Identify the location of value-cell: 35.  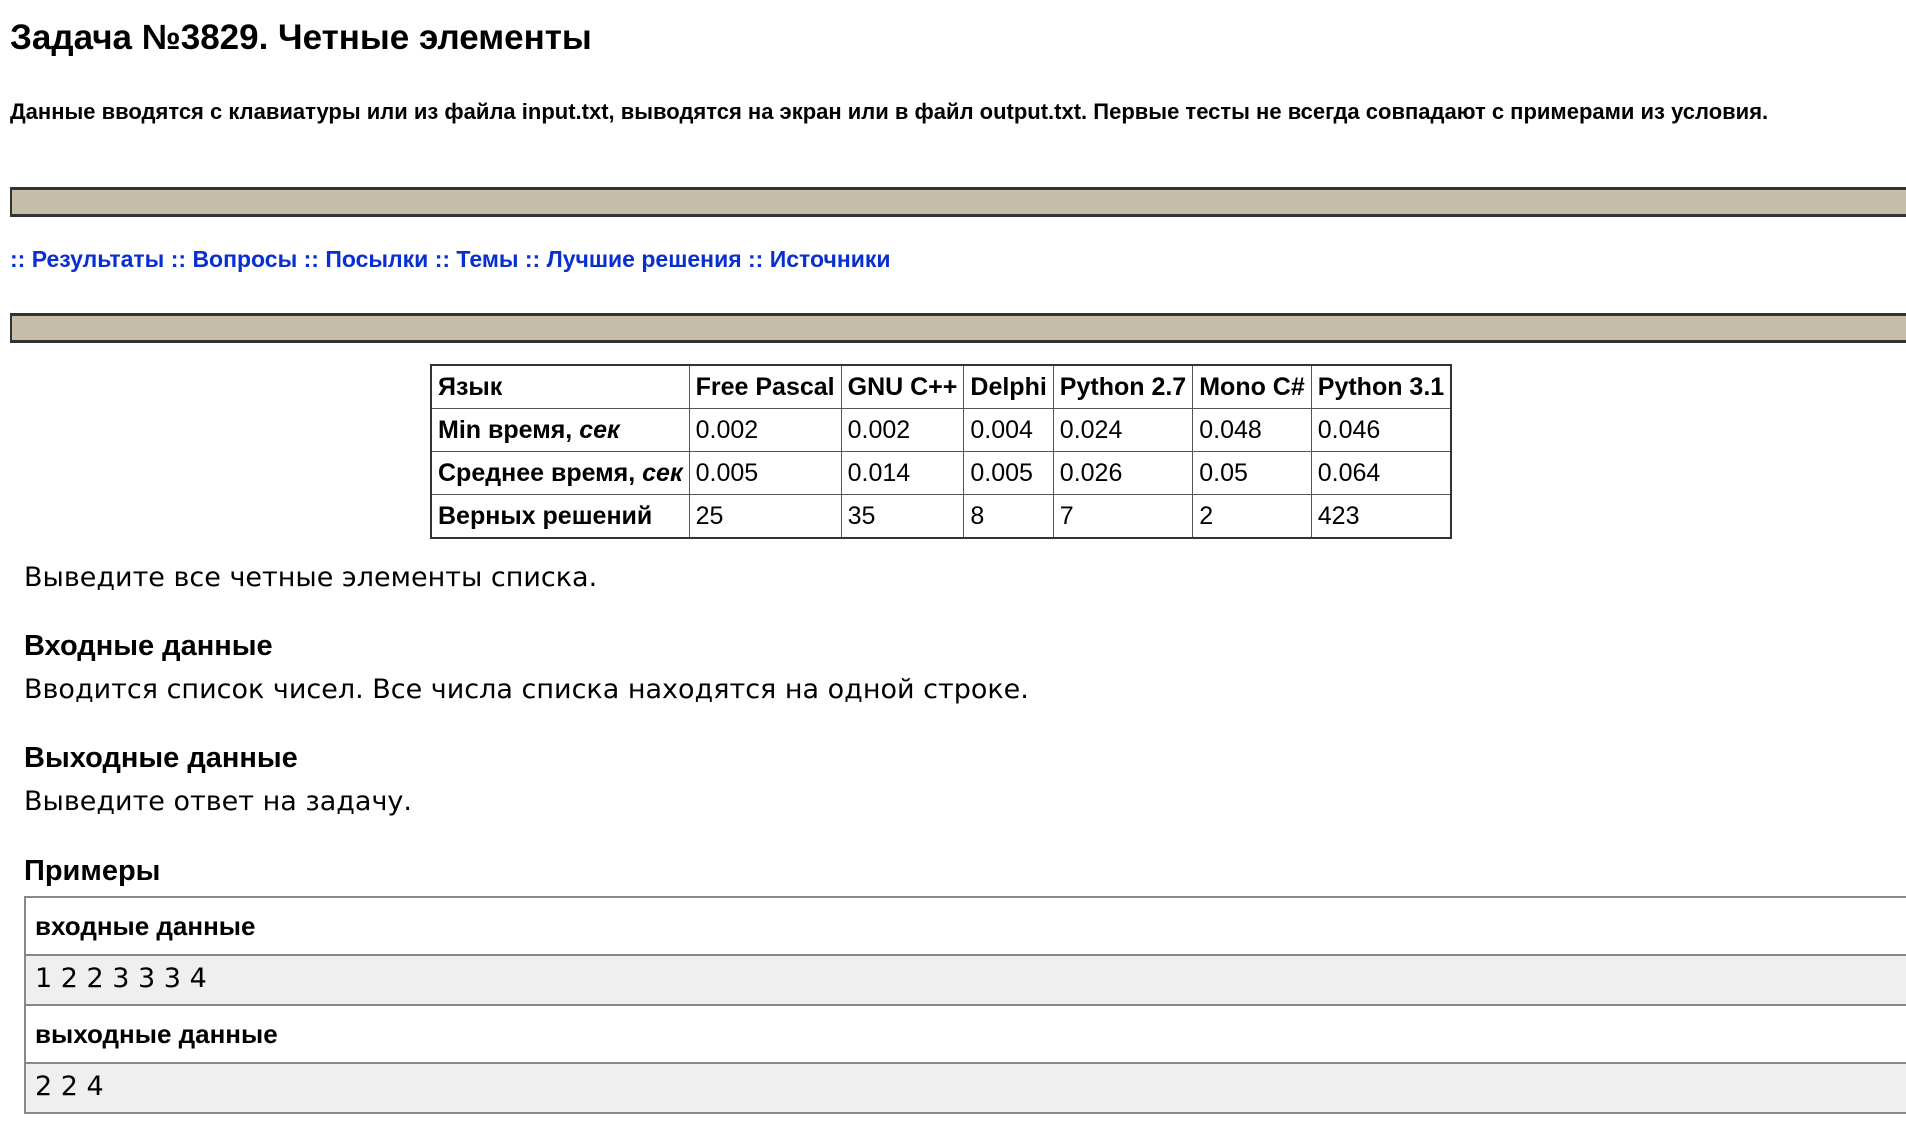
(902, 516).